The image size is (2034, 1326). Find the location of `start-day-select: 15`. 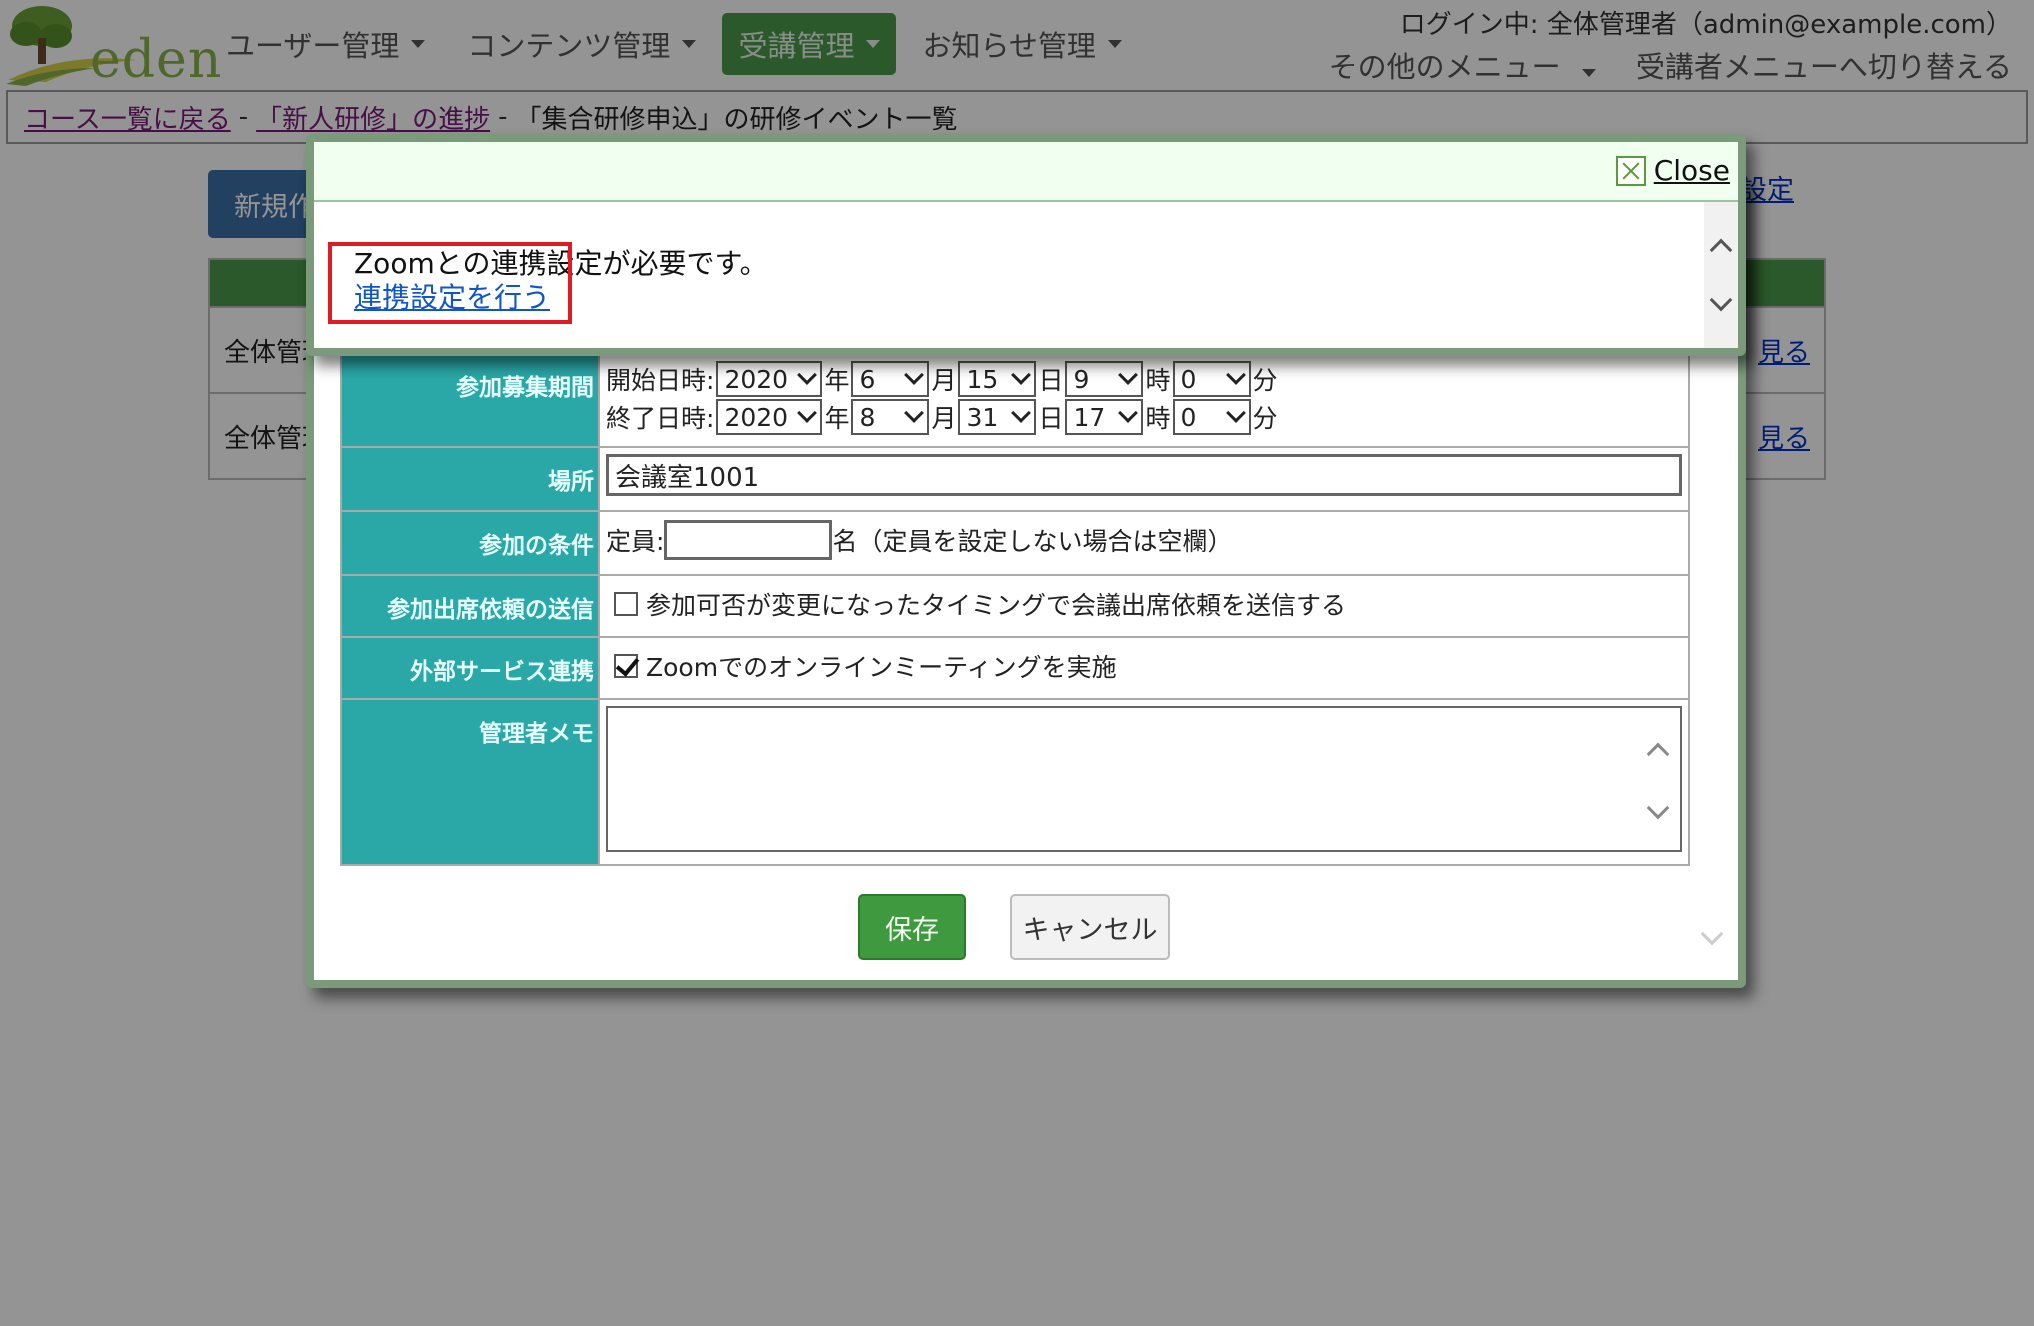

start-day-select: 15 is located at coordinates (997, 379).